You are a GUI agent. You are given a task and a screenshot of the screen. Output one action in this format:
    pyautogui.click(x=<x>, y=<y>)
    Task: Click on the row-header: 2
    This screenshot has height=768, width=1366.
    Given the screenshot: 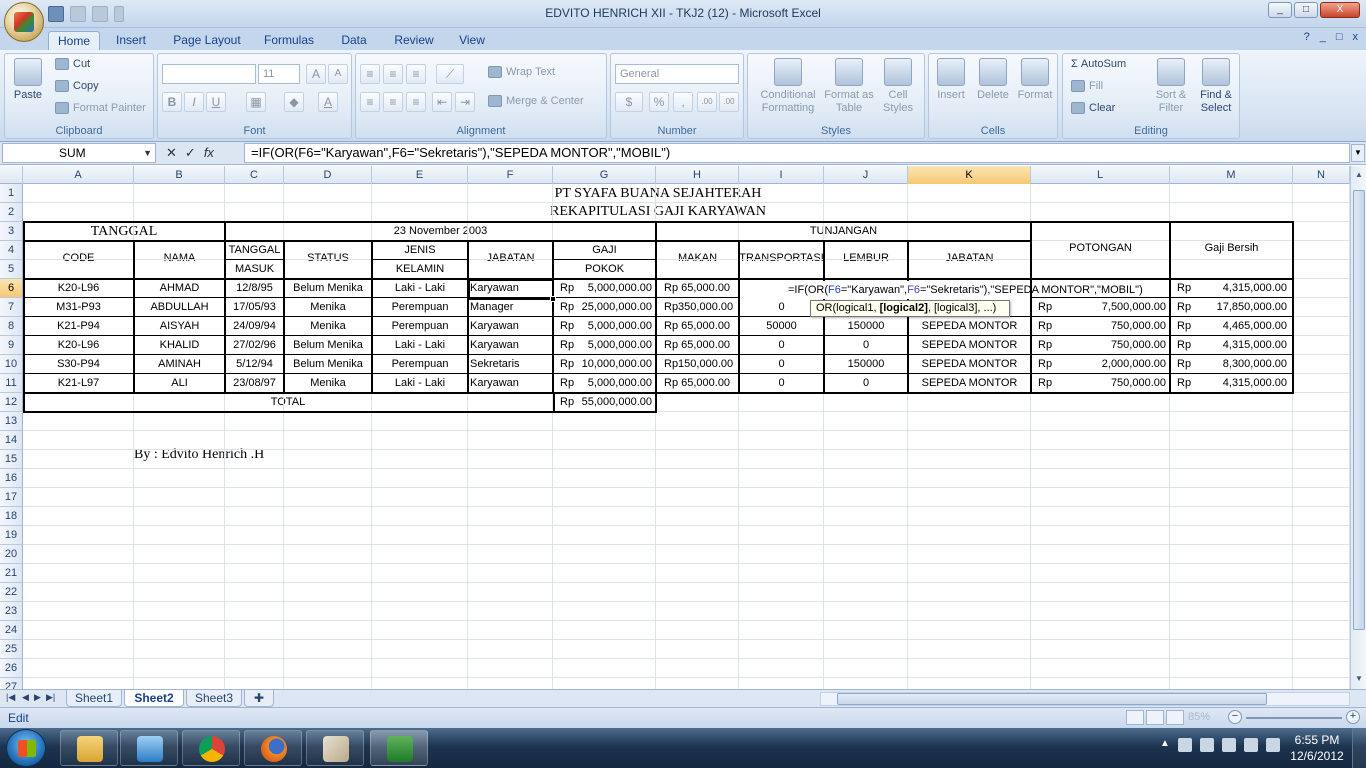 What is the action you would take?
    pyautogui.click(x=11, y=212)
    